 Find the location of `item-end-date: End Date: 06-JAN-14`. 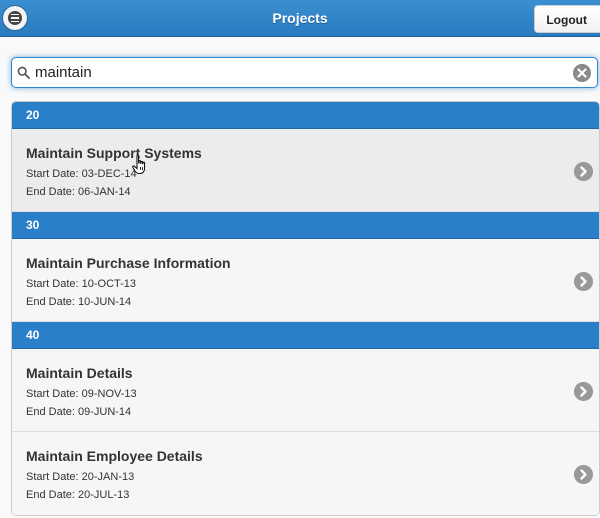

item-end-date: End Date: 06-JAN-14 is located at coordinates (78, 192).